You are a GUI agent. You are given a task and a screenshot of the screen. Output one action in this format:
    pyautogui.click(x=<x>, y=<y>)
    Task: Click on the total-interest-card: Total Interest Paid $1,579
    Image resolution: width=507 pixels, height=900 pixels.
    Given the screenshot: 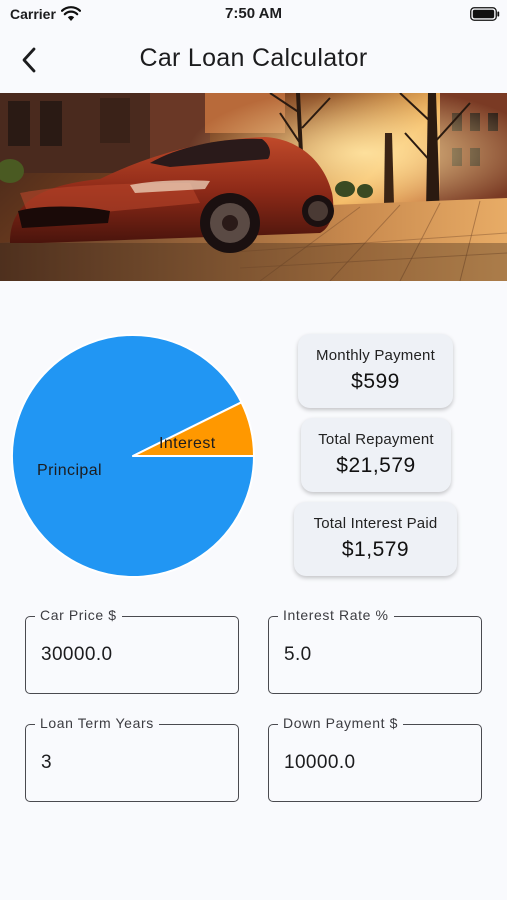 What is the action you would take?
    pyautogui.click(x=375, y=539)
    